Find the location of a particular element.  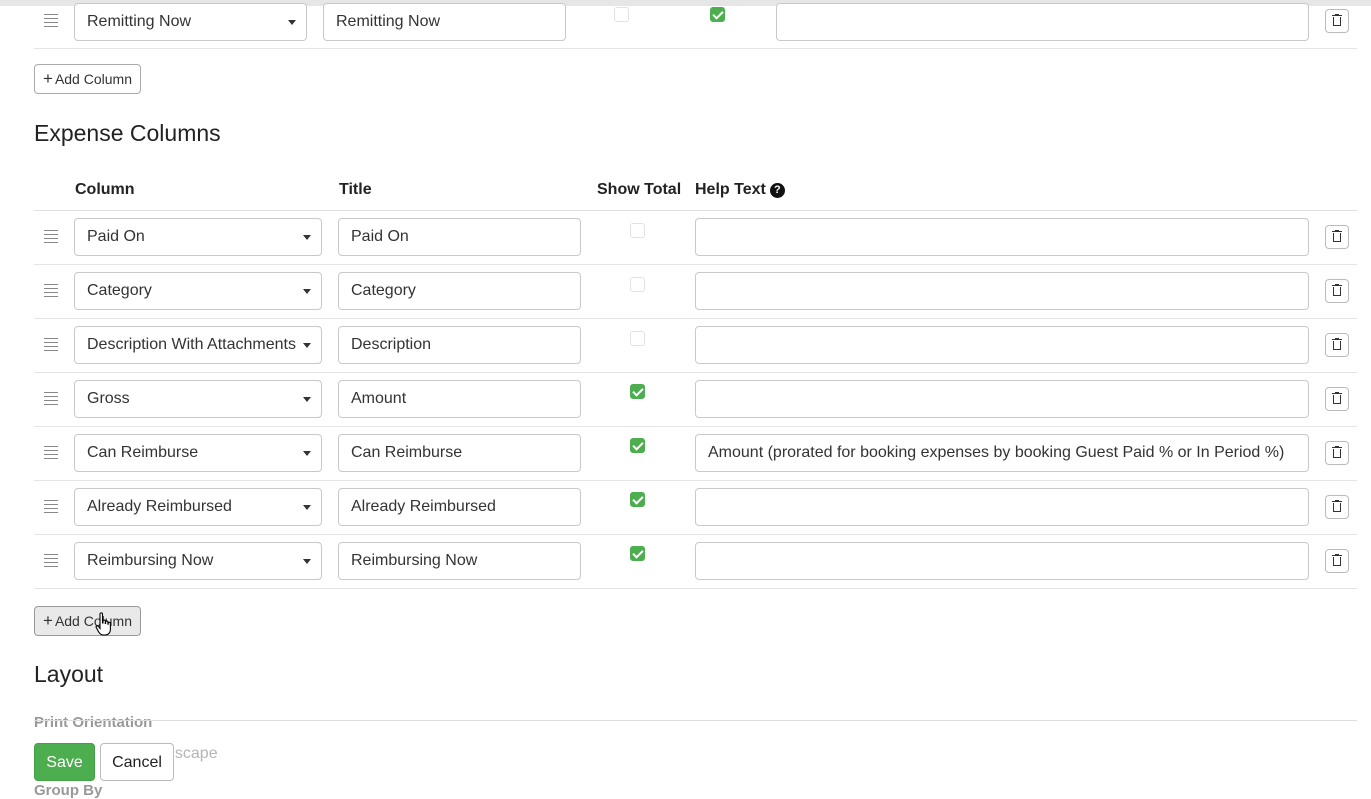

expense-column-row: Gross Amount is located at coordinates (695, 399).